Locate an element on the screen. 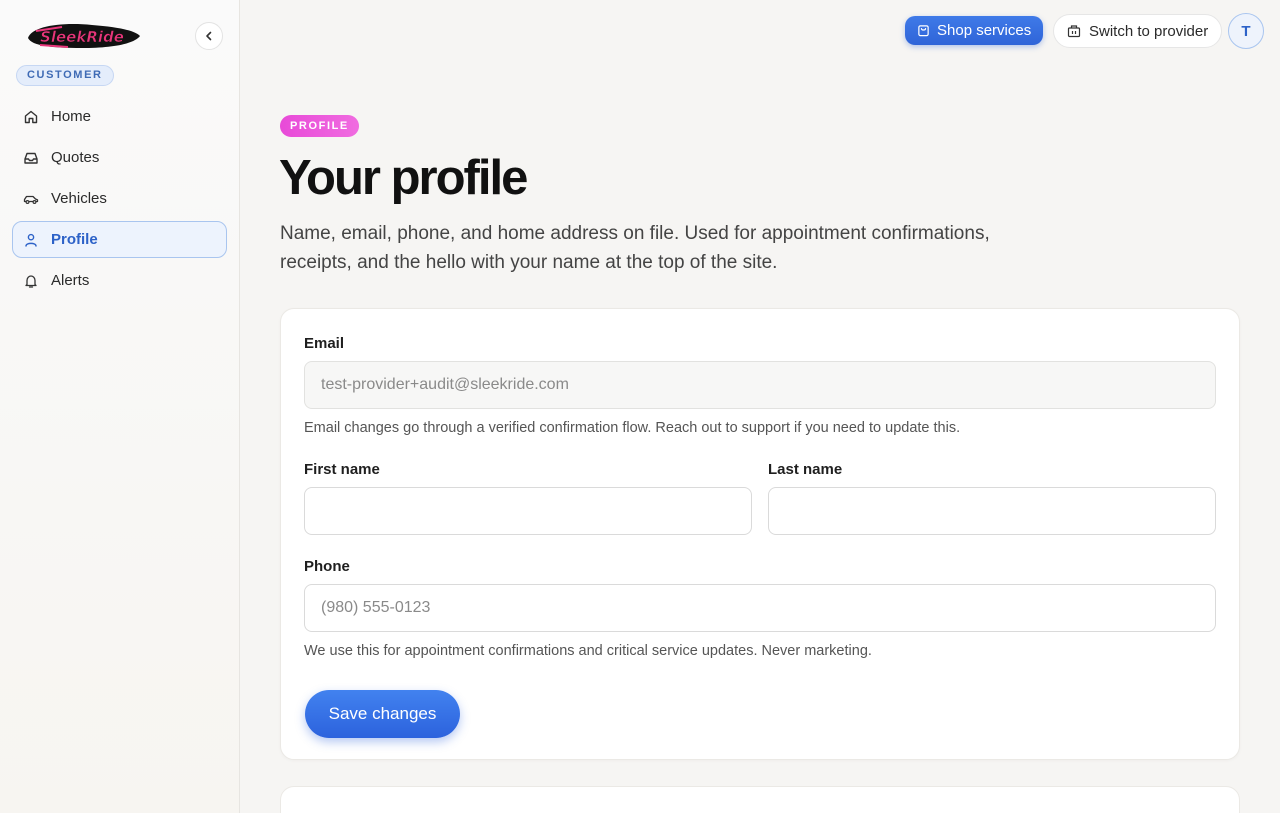 The height and width of the screenshot is (813, 1280). chevron-left-icon is located at coordinates (209, 36).